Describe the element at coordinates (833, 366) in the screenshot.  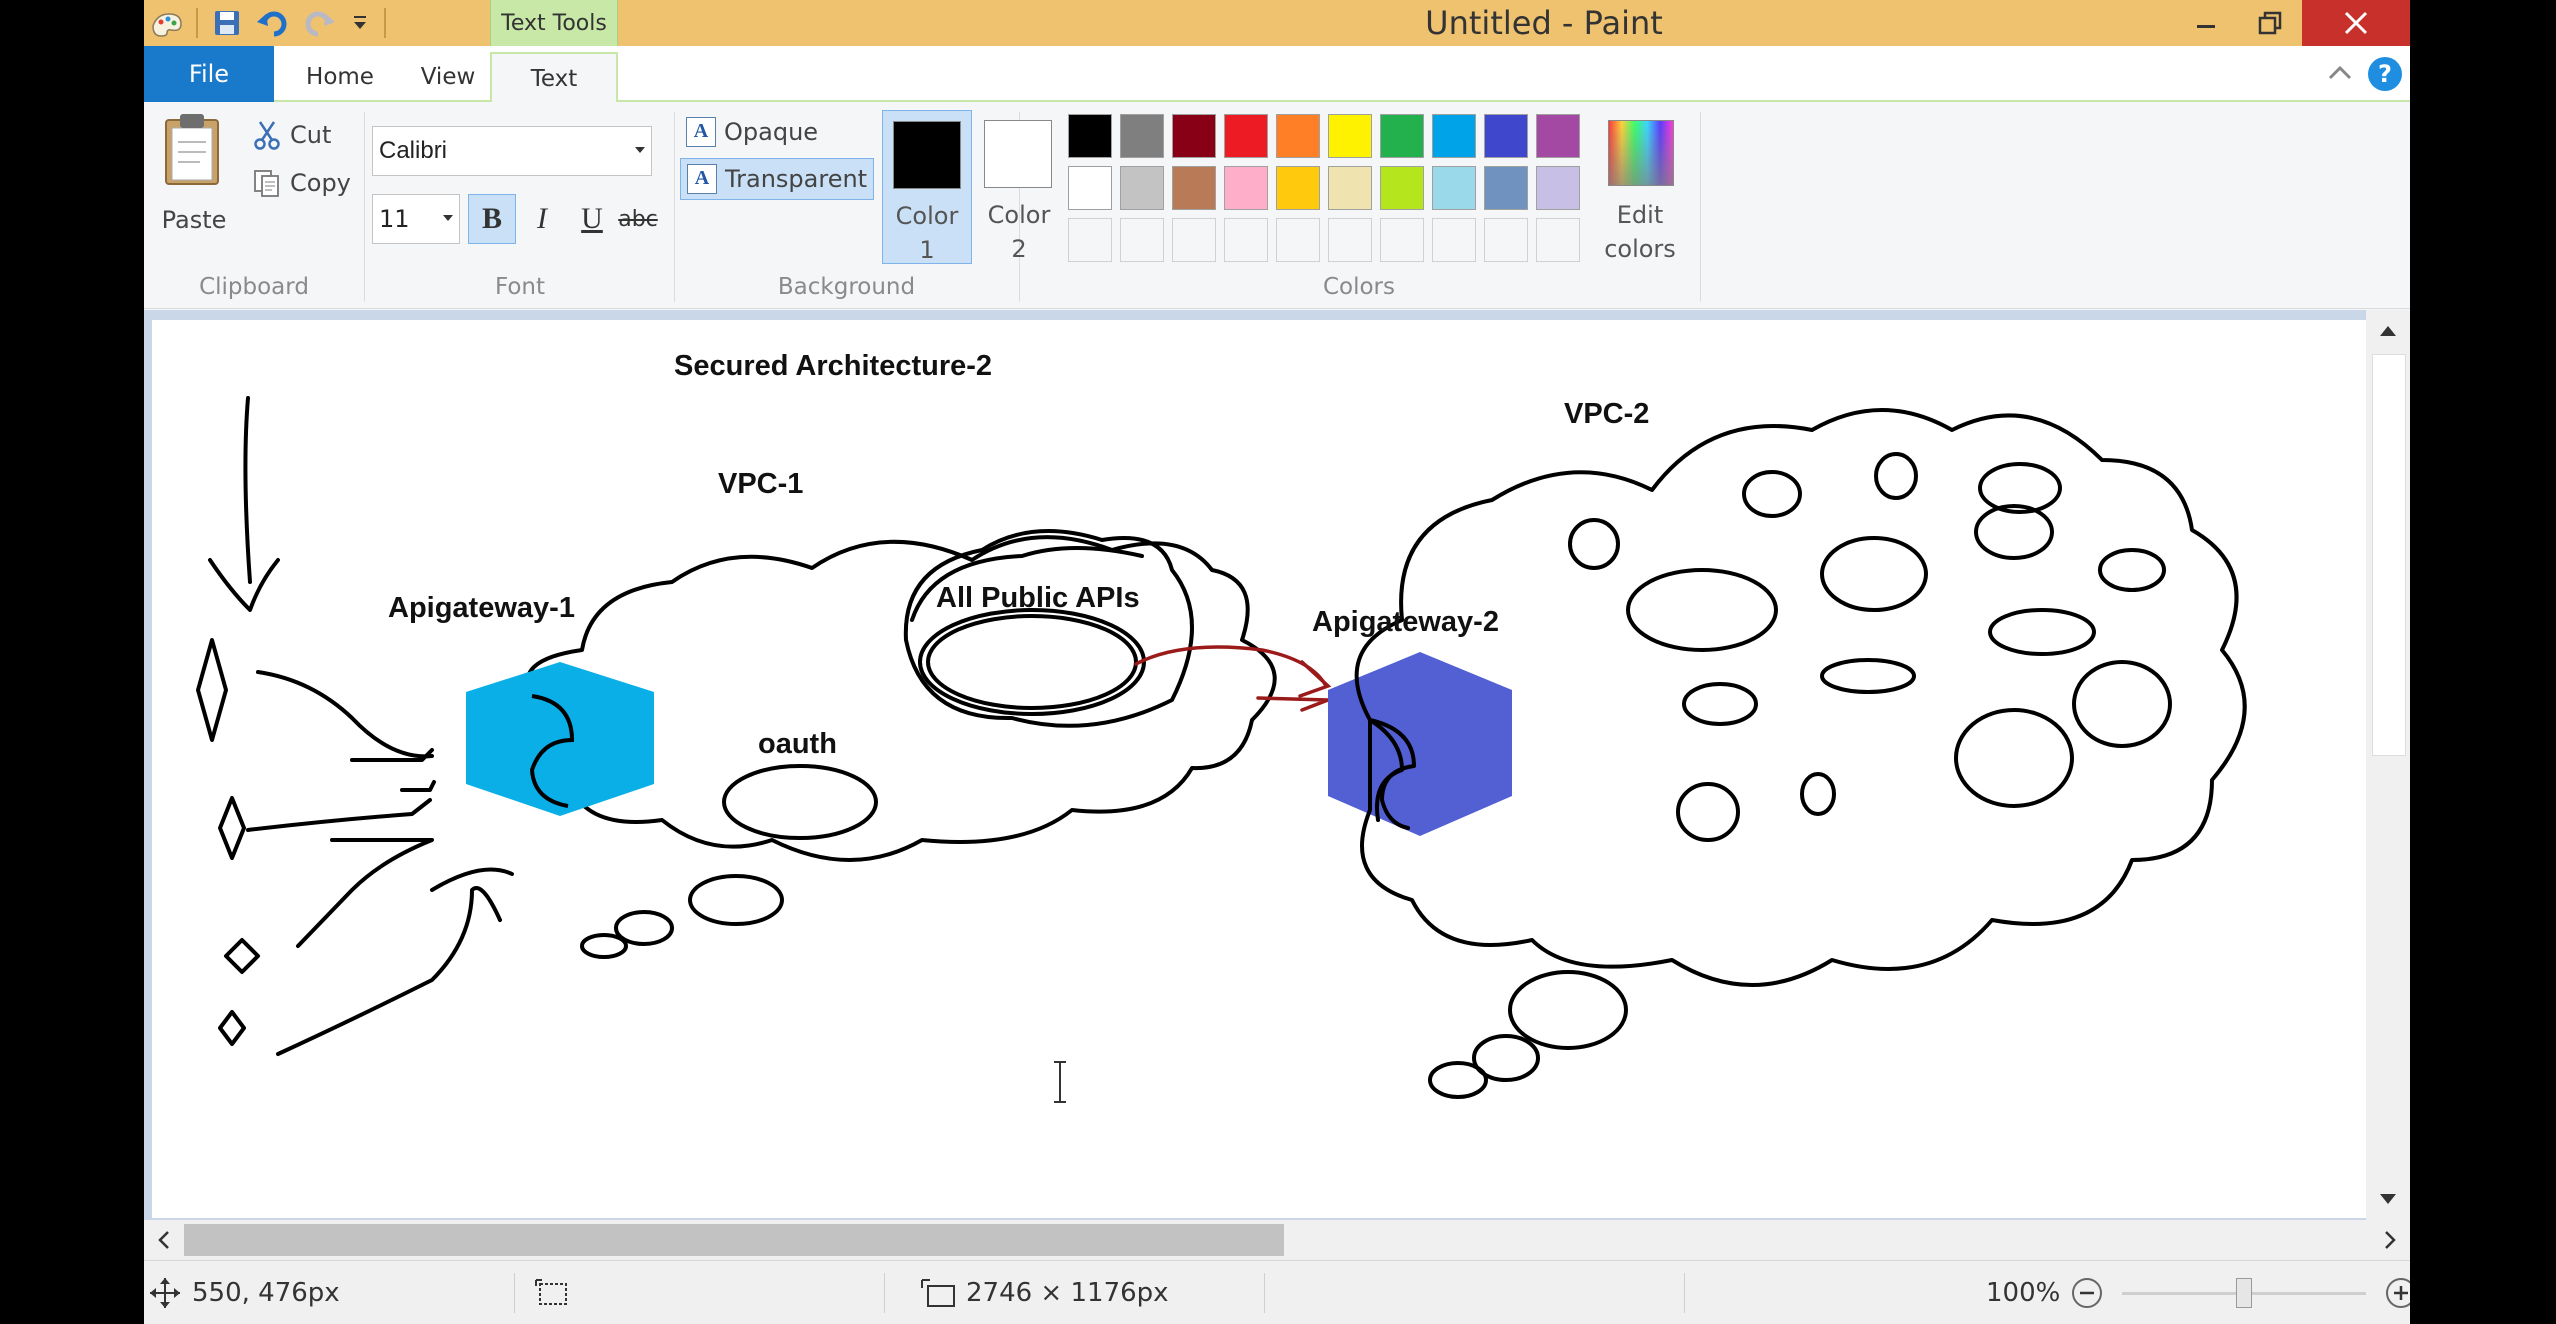
I see `diagram-title: Secured Architecture-2` at that location.